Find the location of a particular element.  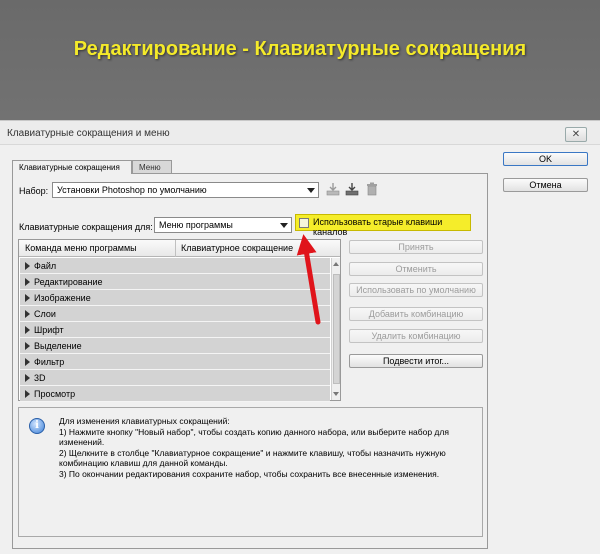

add-shortcut-button: Добавить комбинацию is located at coordinates (416, 314).